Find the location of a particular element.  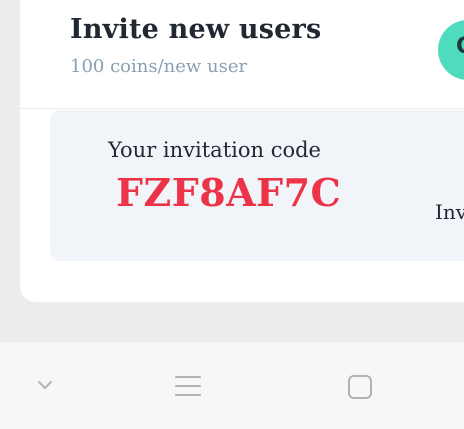

chevron-down-icon is located at coordinates (45, 385).